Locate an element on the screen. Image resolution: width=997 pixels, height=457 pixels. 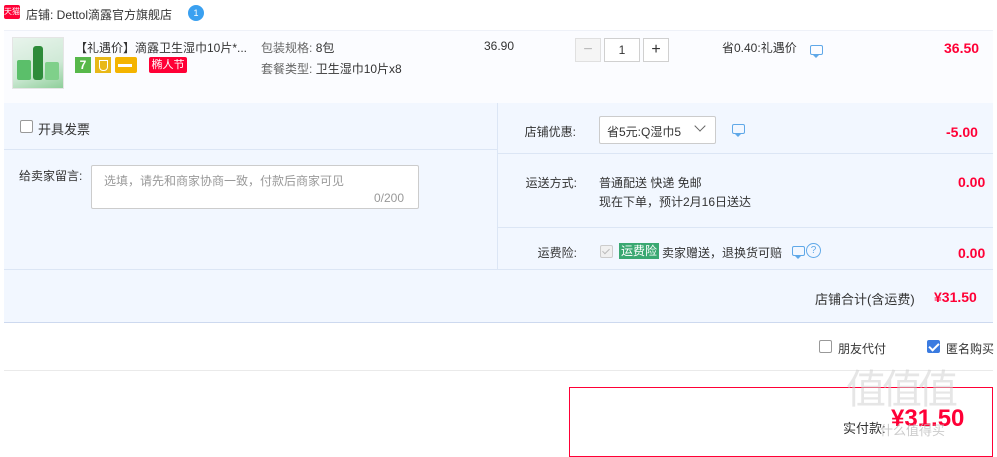
wangwang-chat-icon: 1 is located at coordinates (196, 13).